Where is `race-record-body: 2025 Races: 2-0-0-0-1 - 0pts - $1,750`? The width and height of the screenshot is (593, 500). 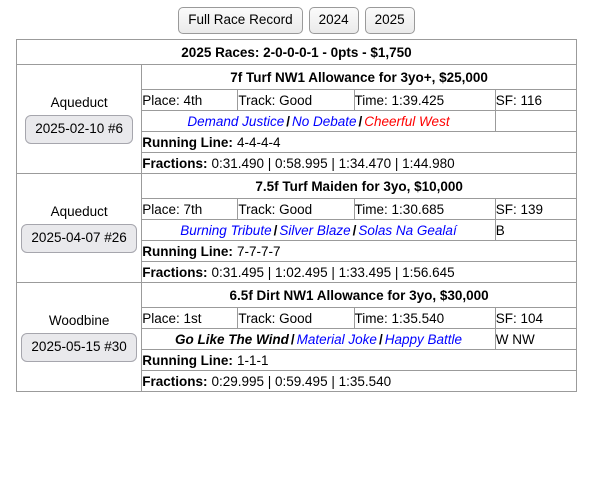 race-record-body: 2025 Races: 2-0-0-0-1 - 0pts - $1,750 is located at coordinates (296, 52).